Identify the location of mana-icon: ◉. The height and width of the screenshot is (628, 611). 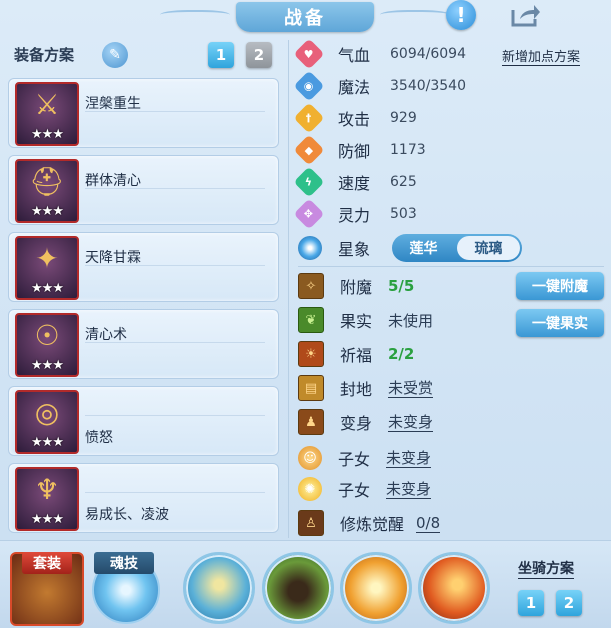
(309, 86).